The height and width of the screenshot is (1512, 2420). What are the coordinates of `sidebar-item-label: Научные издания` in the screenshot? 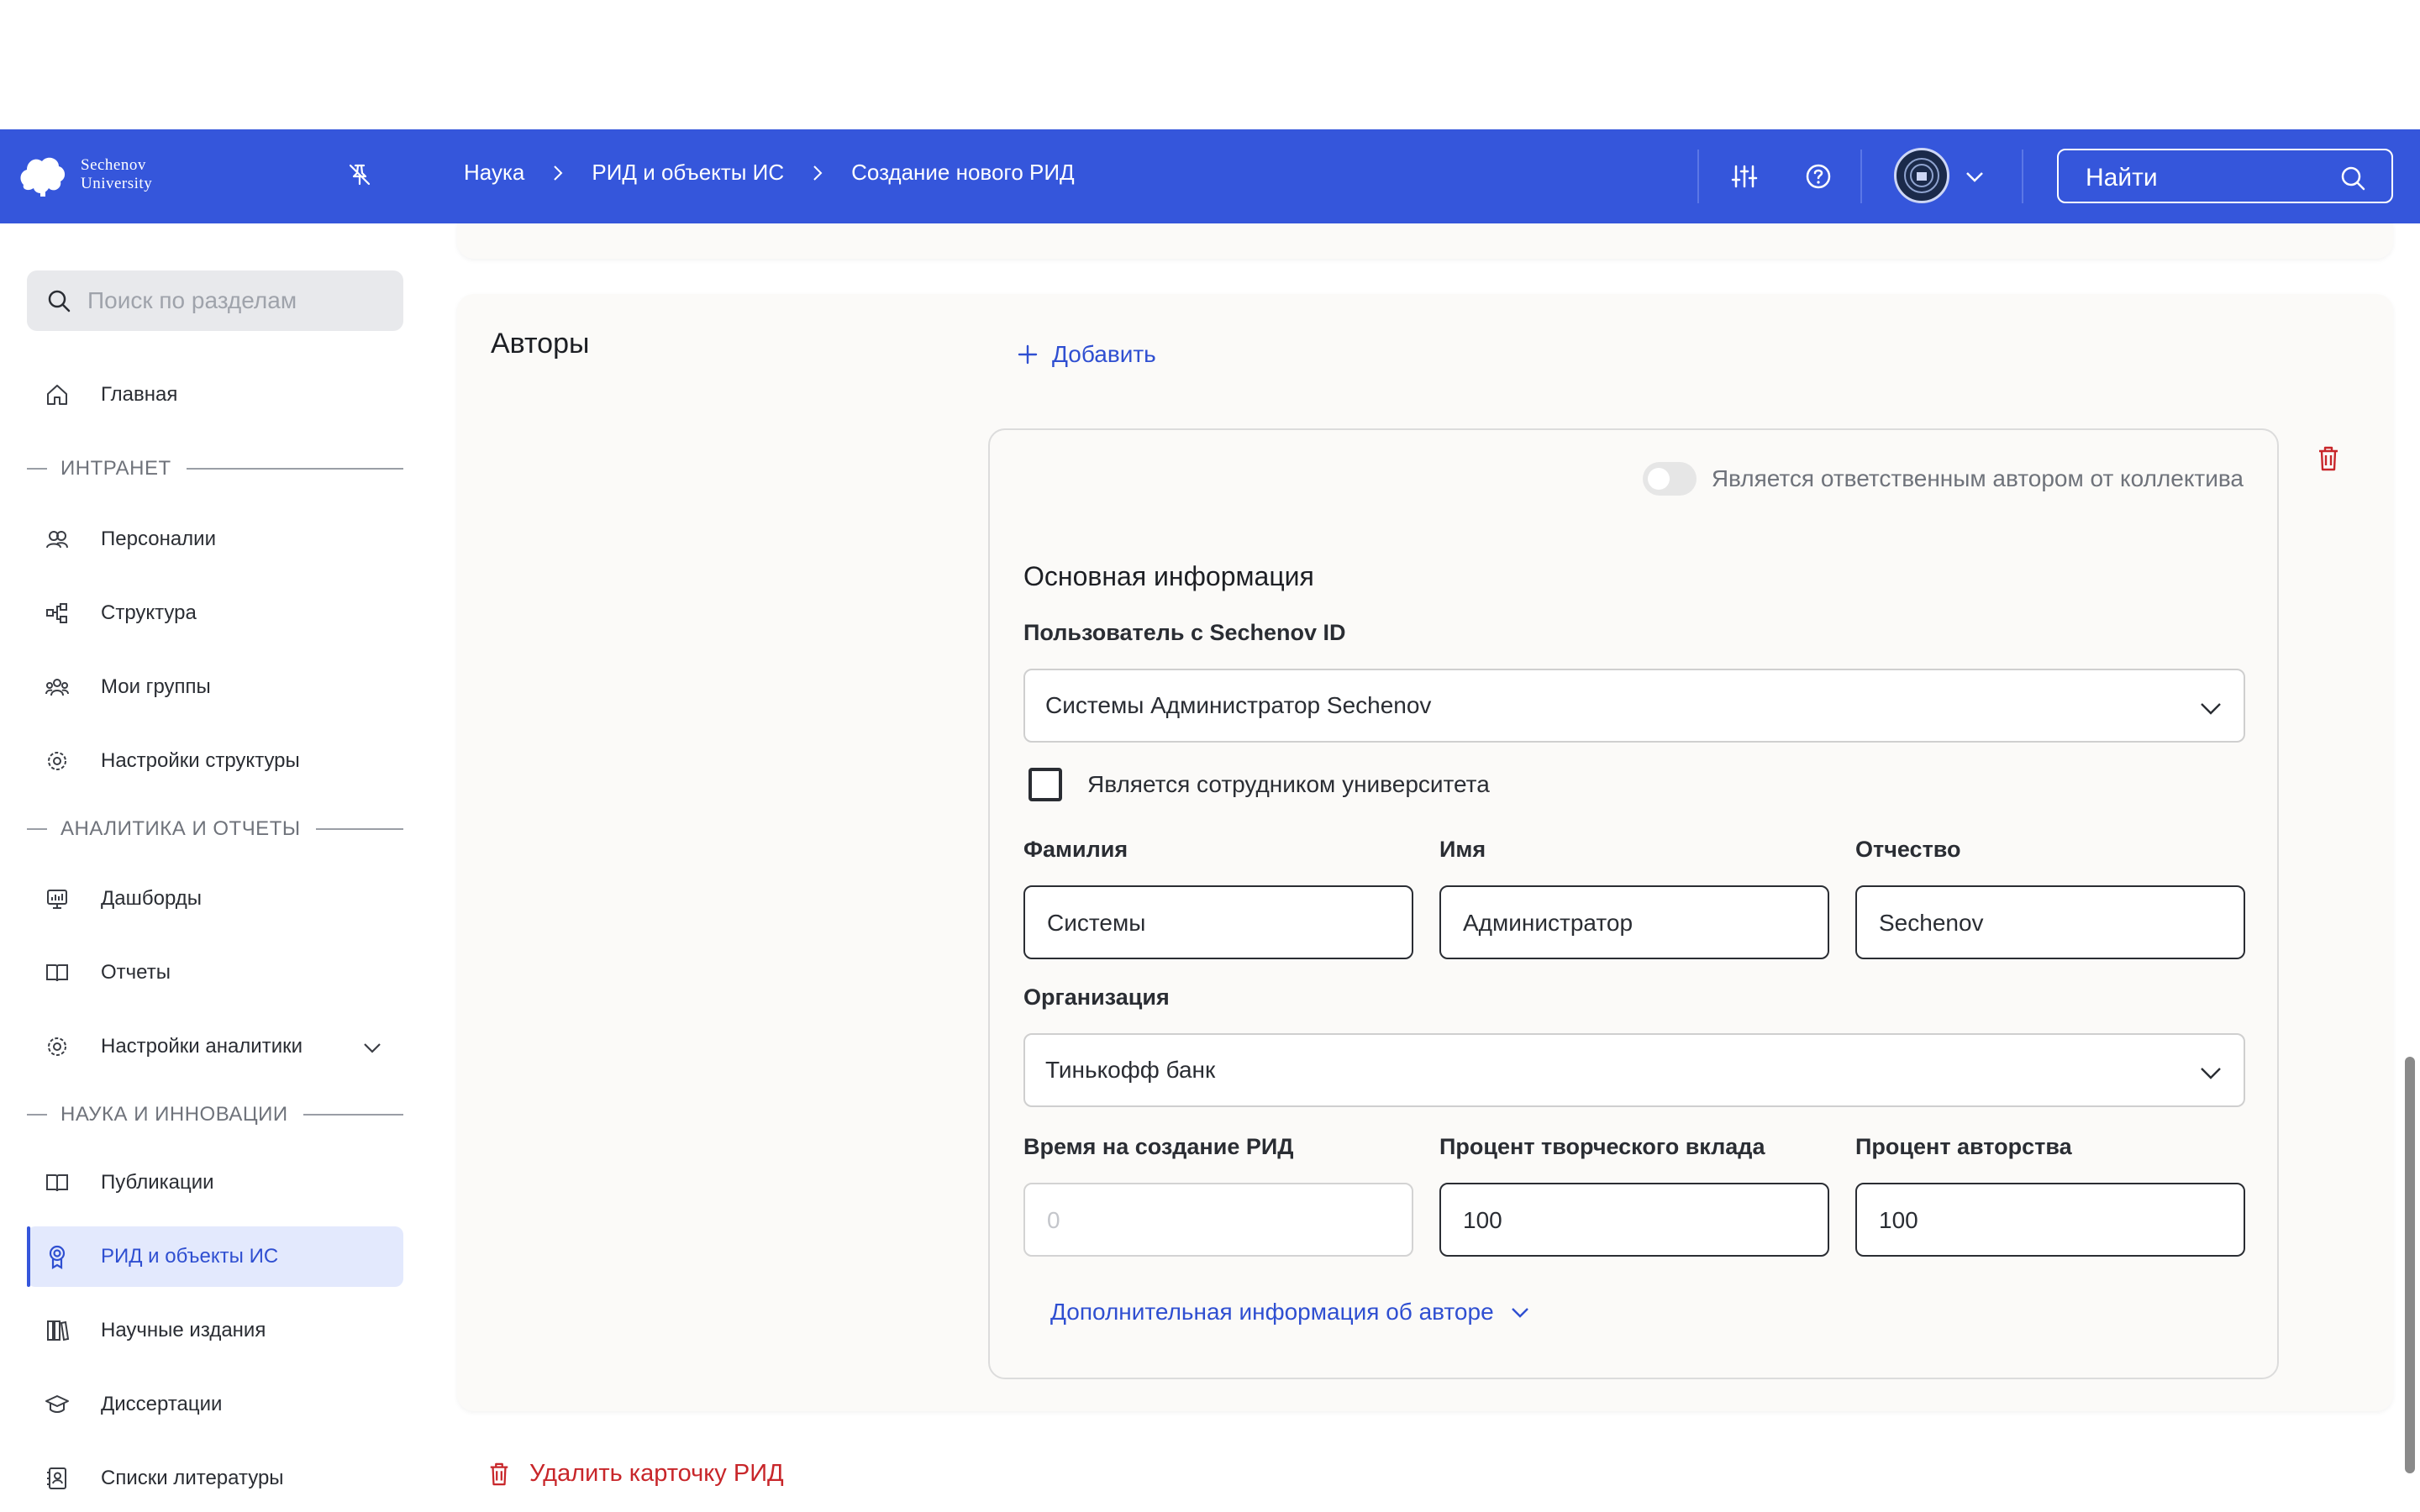 It's located at (183, 1330).